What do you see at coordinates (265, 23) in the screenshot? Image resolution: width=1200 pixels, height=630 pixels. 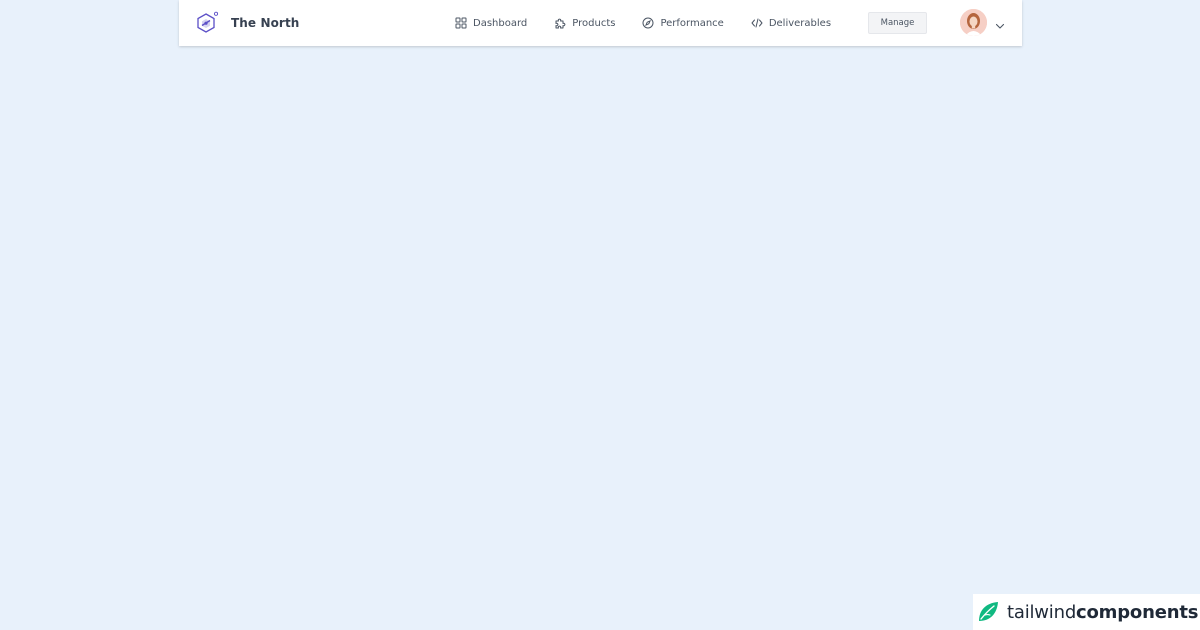 I see `brand-name: The North` at bounding box center [265, 23].